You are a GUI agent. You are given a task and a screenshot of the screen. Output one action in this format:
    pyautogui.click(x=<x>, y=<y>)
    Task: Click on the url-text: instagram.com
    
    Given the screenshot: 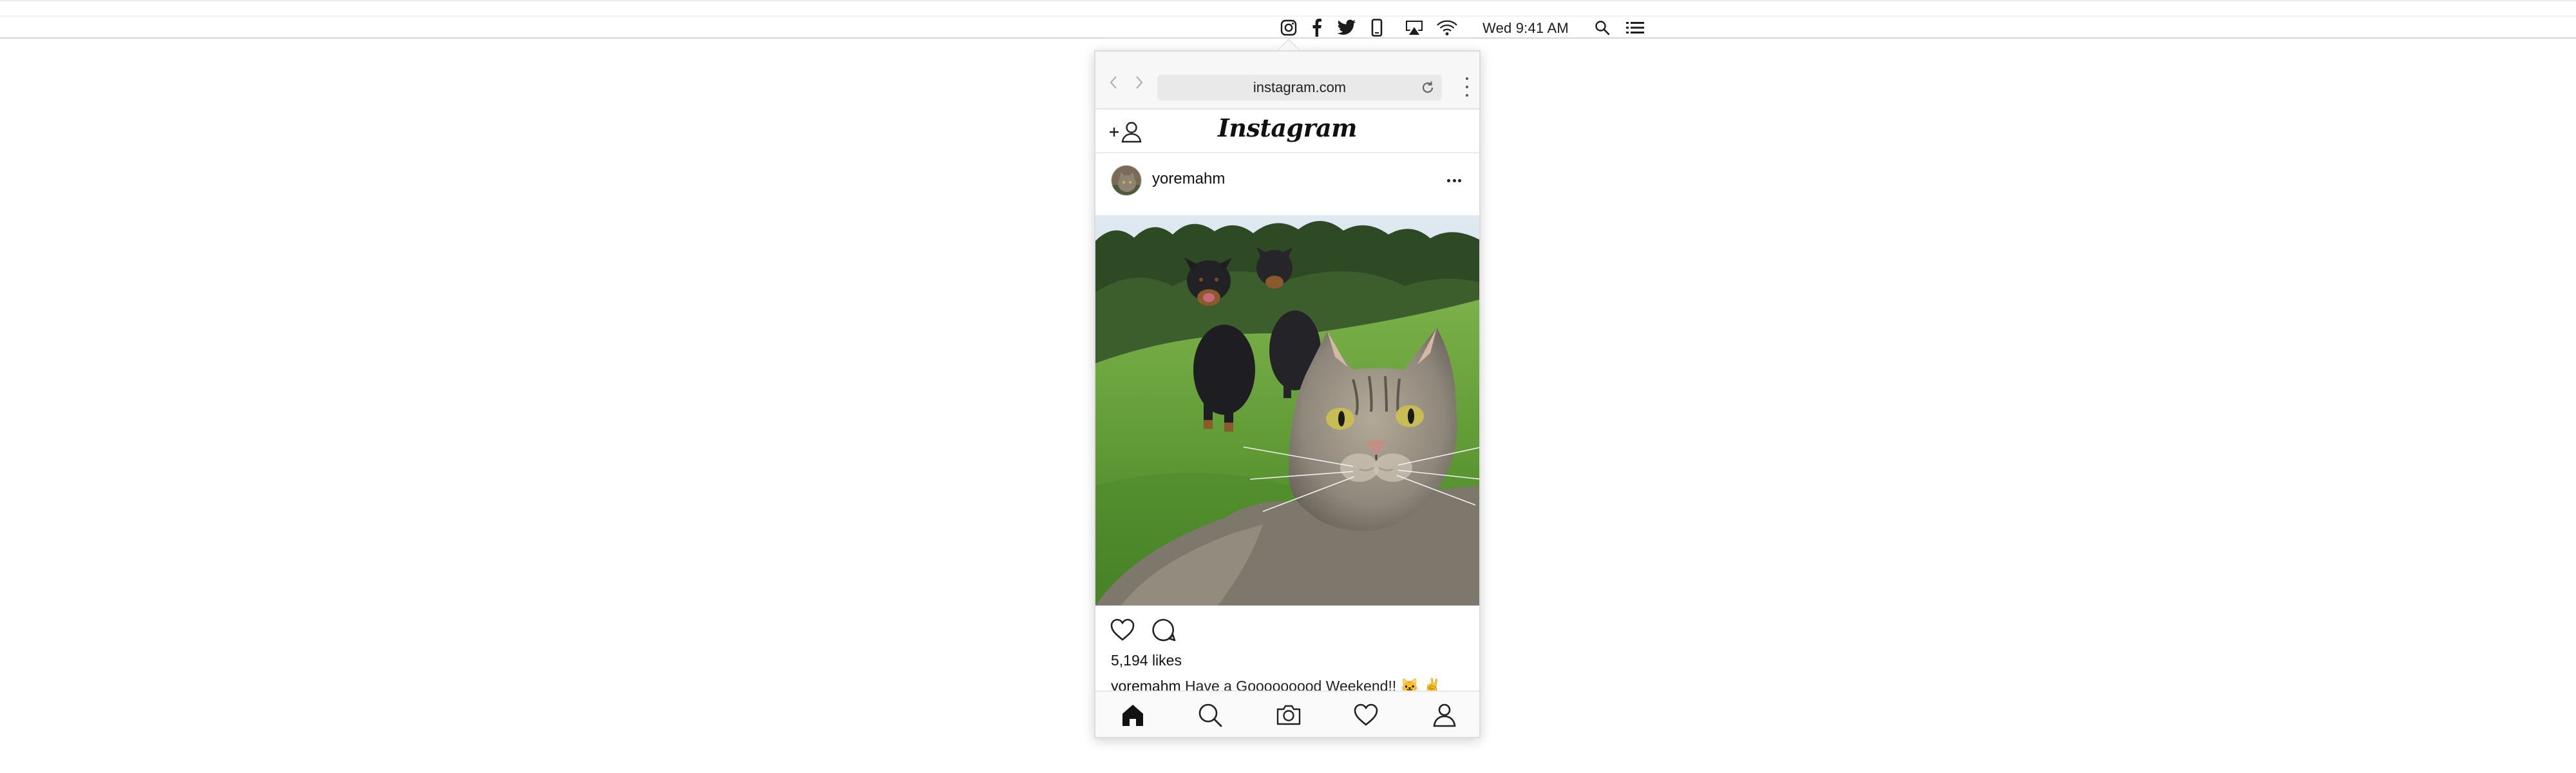 What is the action you would take?
    pyautogui.click(x=1300, y=87)
    